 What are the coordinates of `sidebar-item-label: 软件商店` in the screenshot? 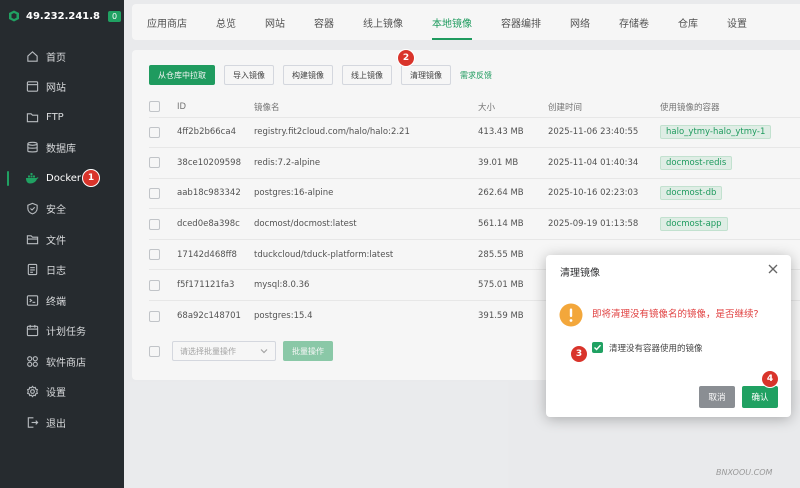 It's located at (66, 363).